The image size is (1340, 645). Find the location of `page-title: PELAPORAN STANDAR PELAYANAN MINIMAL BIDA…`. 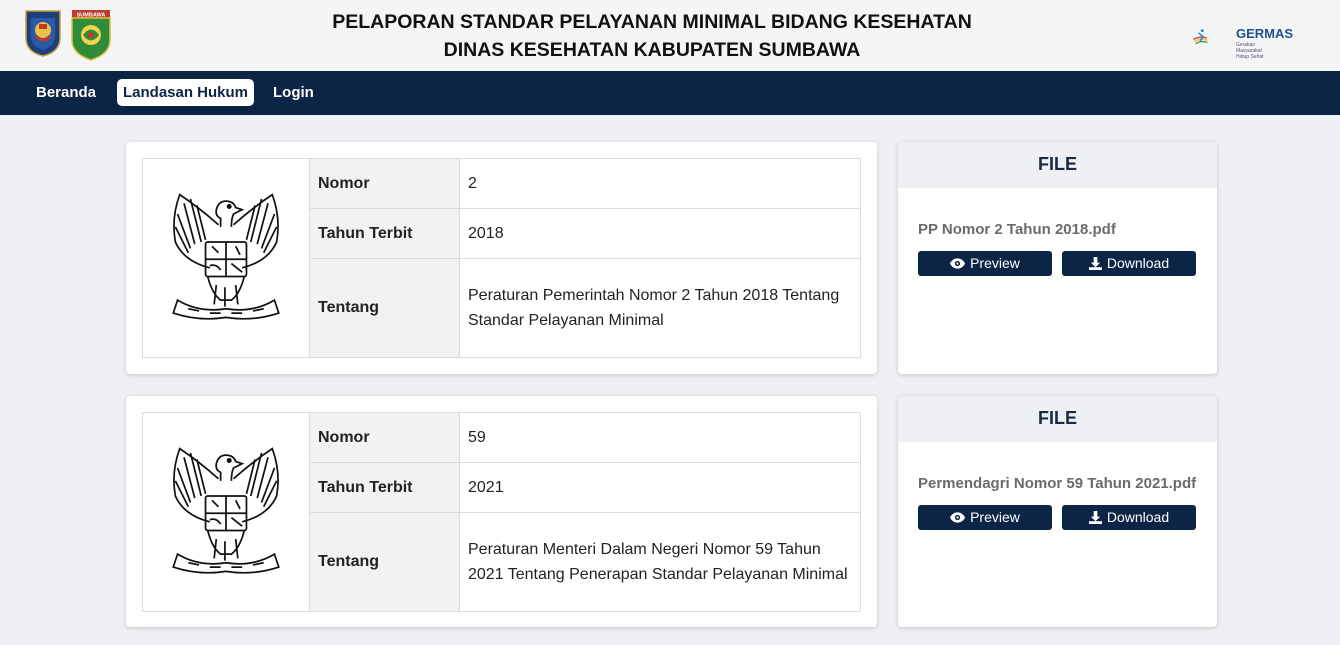

page-title: PELAPORAN STANDAR PELAYANAN MINIMAL BIDA… is located at coordinates (652, 36).